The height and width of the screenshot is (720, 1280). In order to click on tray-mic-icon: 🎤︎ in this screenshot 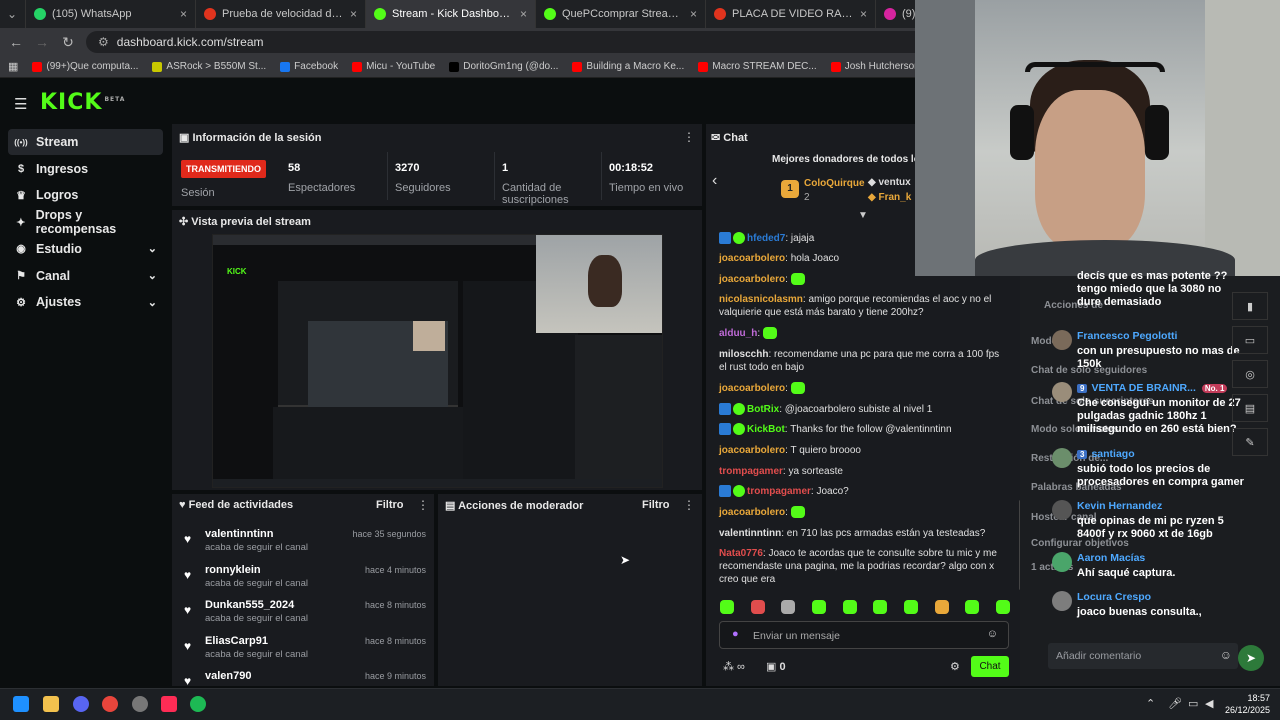, I will do `click(1175, 703)`.